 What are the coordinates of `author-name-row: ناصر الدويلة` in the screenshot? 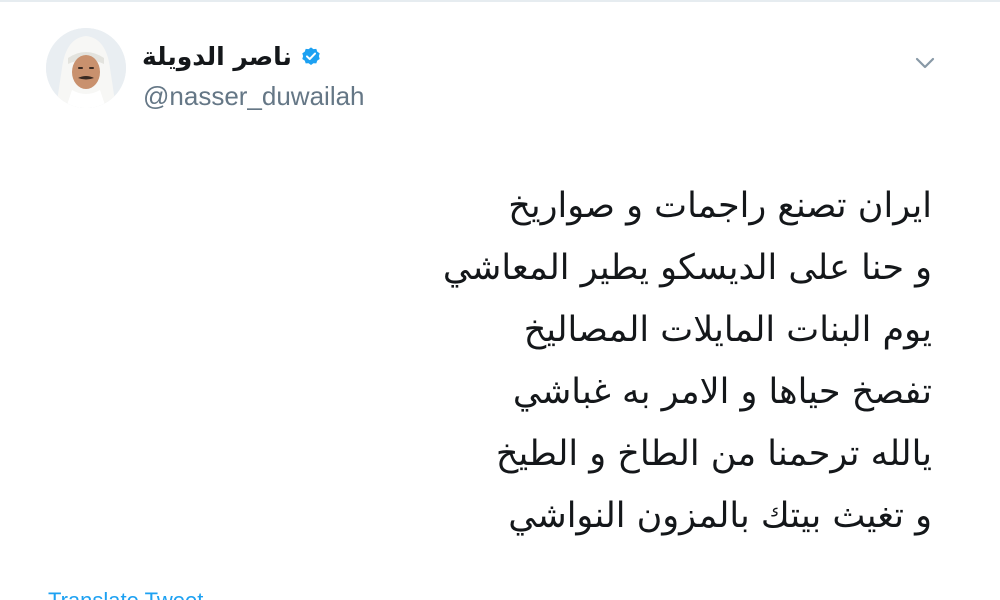 It's located at (232, 57).